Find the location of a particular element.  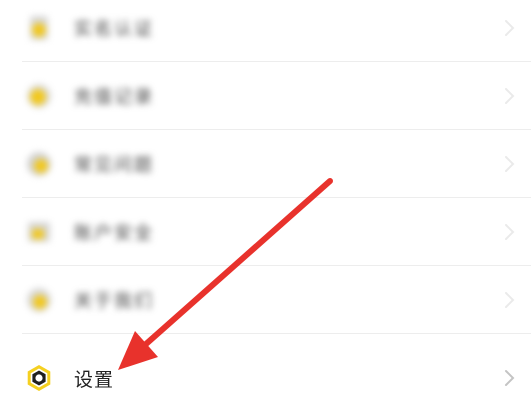

coin-icon is located at coordinates (39, 96).